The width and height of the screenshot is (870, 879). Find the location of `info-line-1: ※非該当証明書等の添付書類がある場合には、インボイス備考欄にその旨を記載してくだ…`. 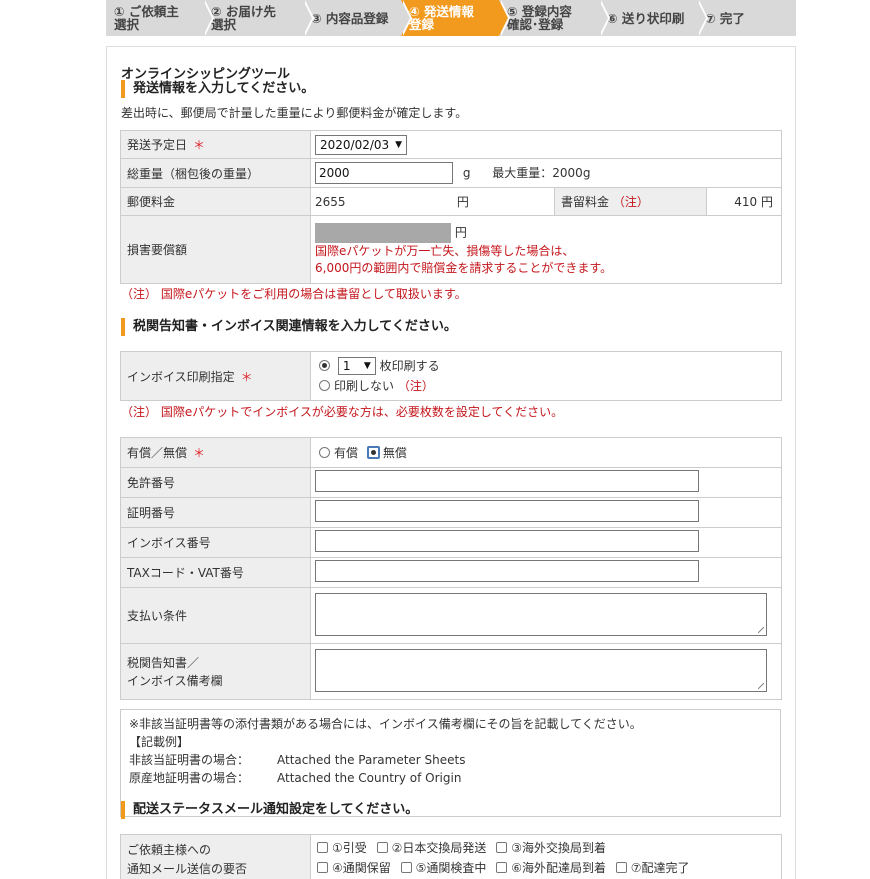

info-line-1: ※非該当証明書等の添付書類がある場合には、インボイス備考欄にその旨を記載してくだ… is located at coordinates (385, 724).